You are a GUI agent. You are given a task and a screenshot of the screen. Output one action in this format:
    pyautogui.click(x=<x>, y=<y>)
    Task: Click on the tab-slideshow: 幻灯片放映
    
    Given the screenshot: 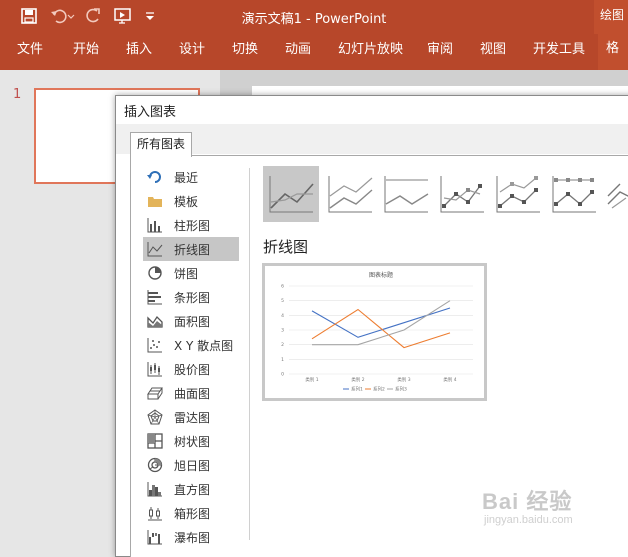 What is the action you would take?
    pyautogui.click(x=370, y=50)
    